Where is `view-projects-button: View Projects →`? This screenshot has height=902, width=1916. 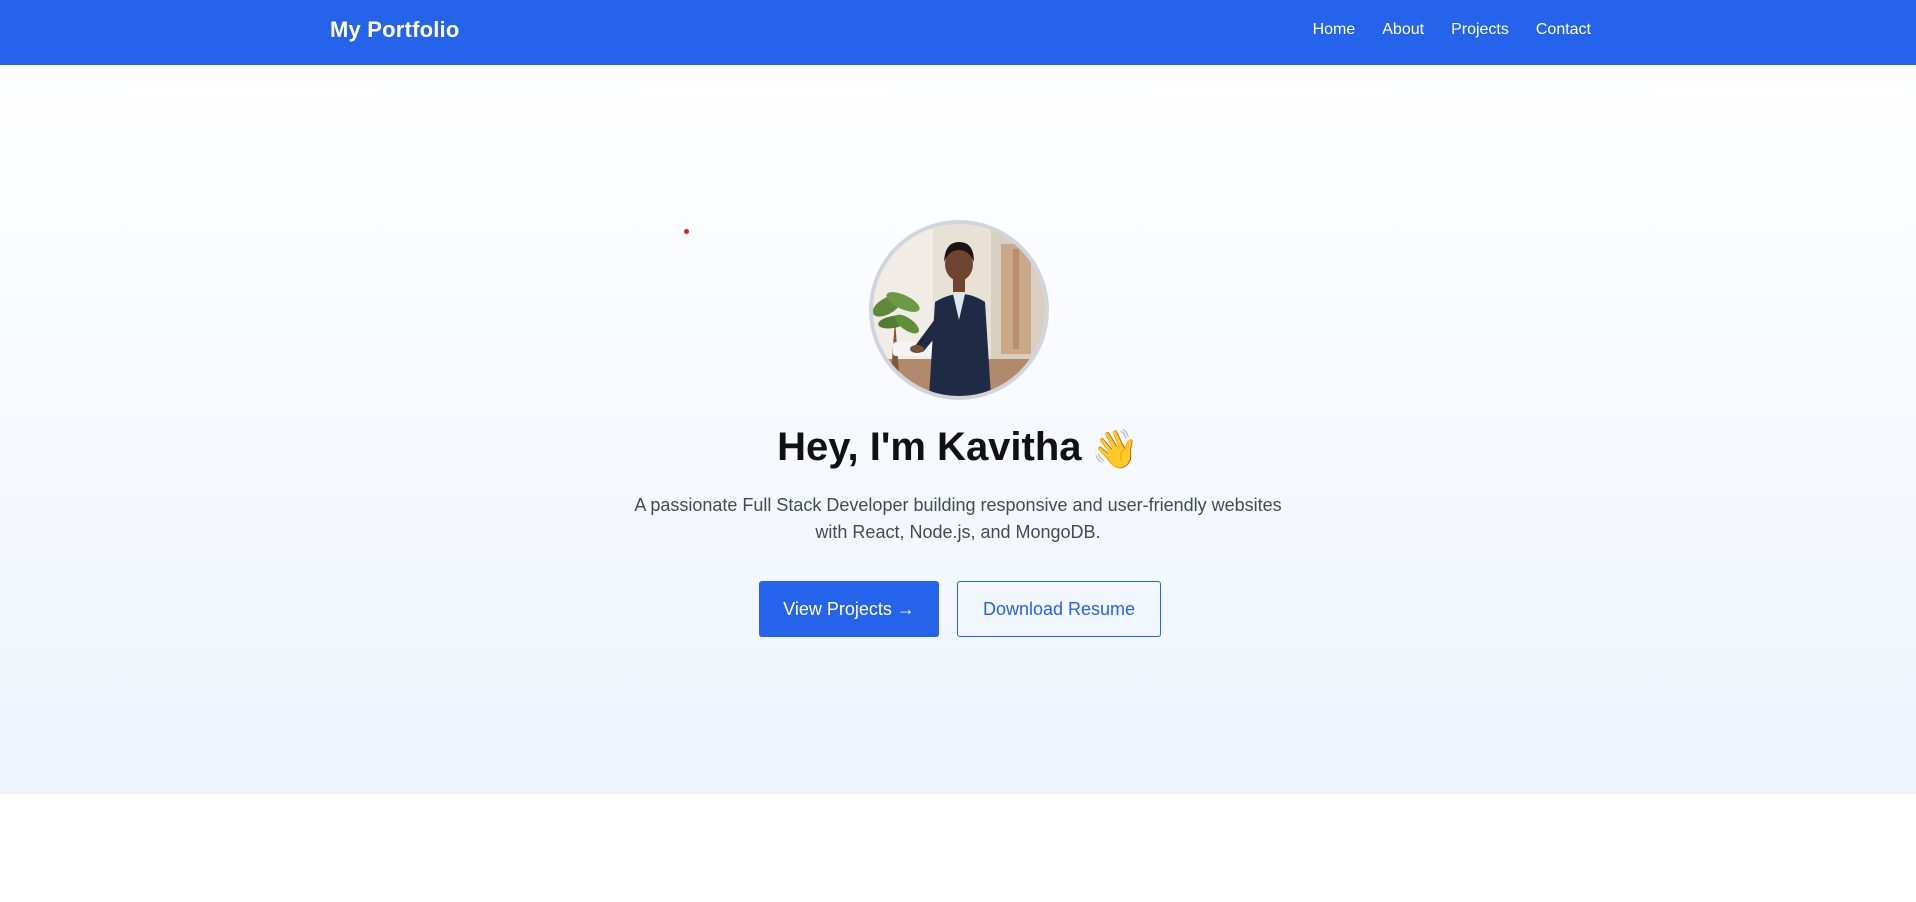
view-projects-button: View Projects → is located at coordinates (849, 609).